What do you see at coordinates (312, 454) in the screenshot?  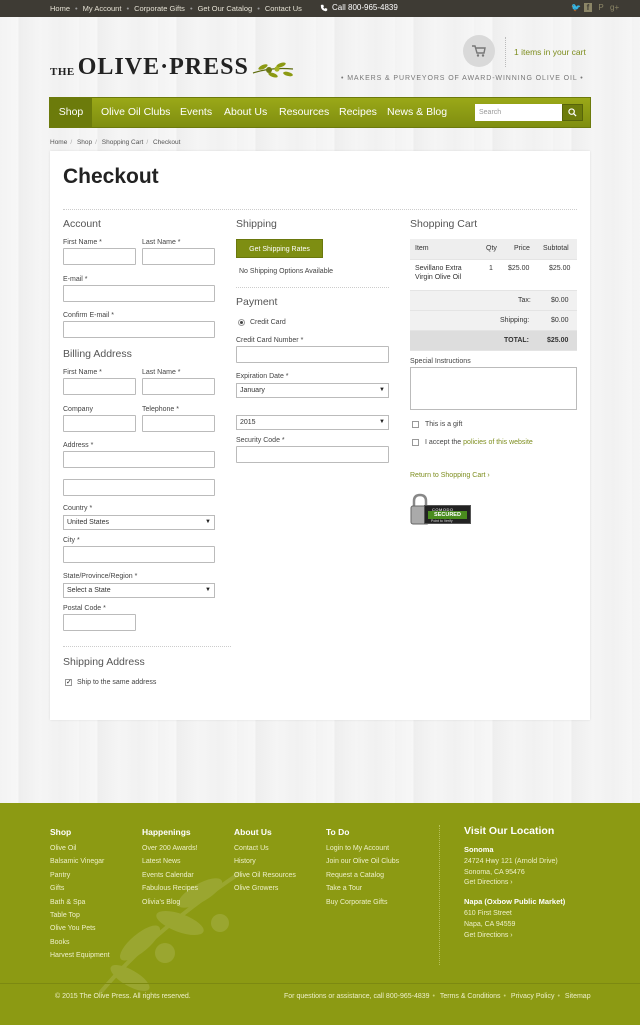 I see `security-code-field` at bounding box center [312, 454].